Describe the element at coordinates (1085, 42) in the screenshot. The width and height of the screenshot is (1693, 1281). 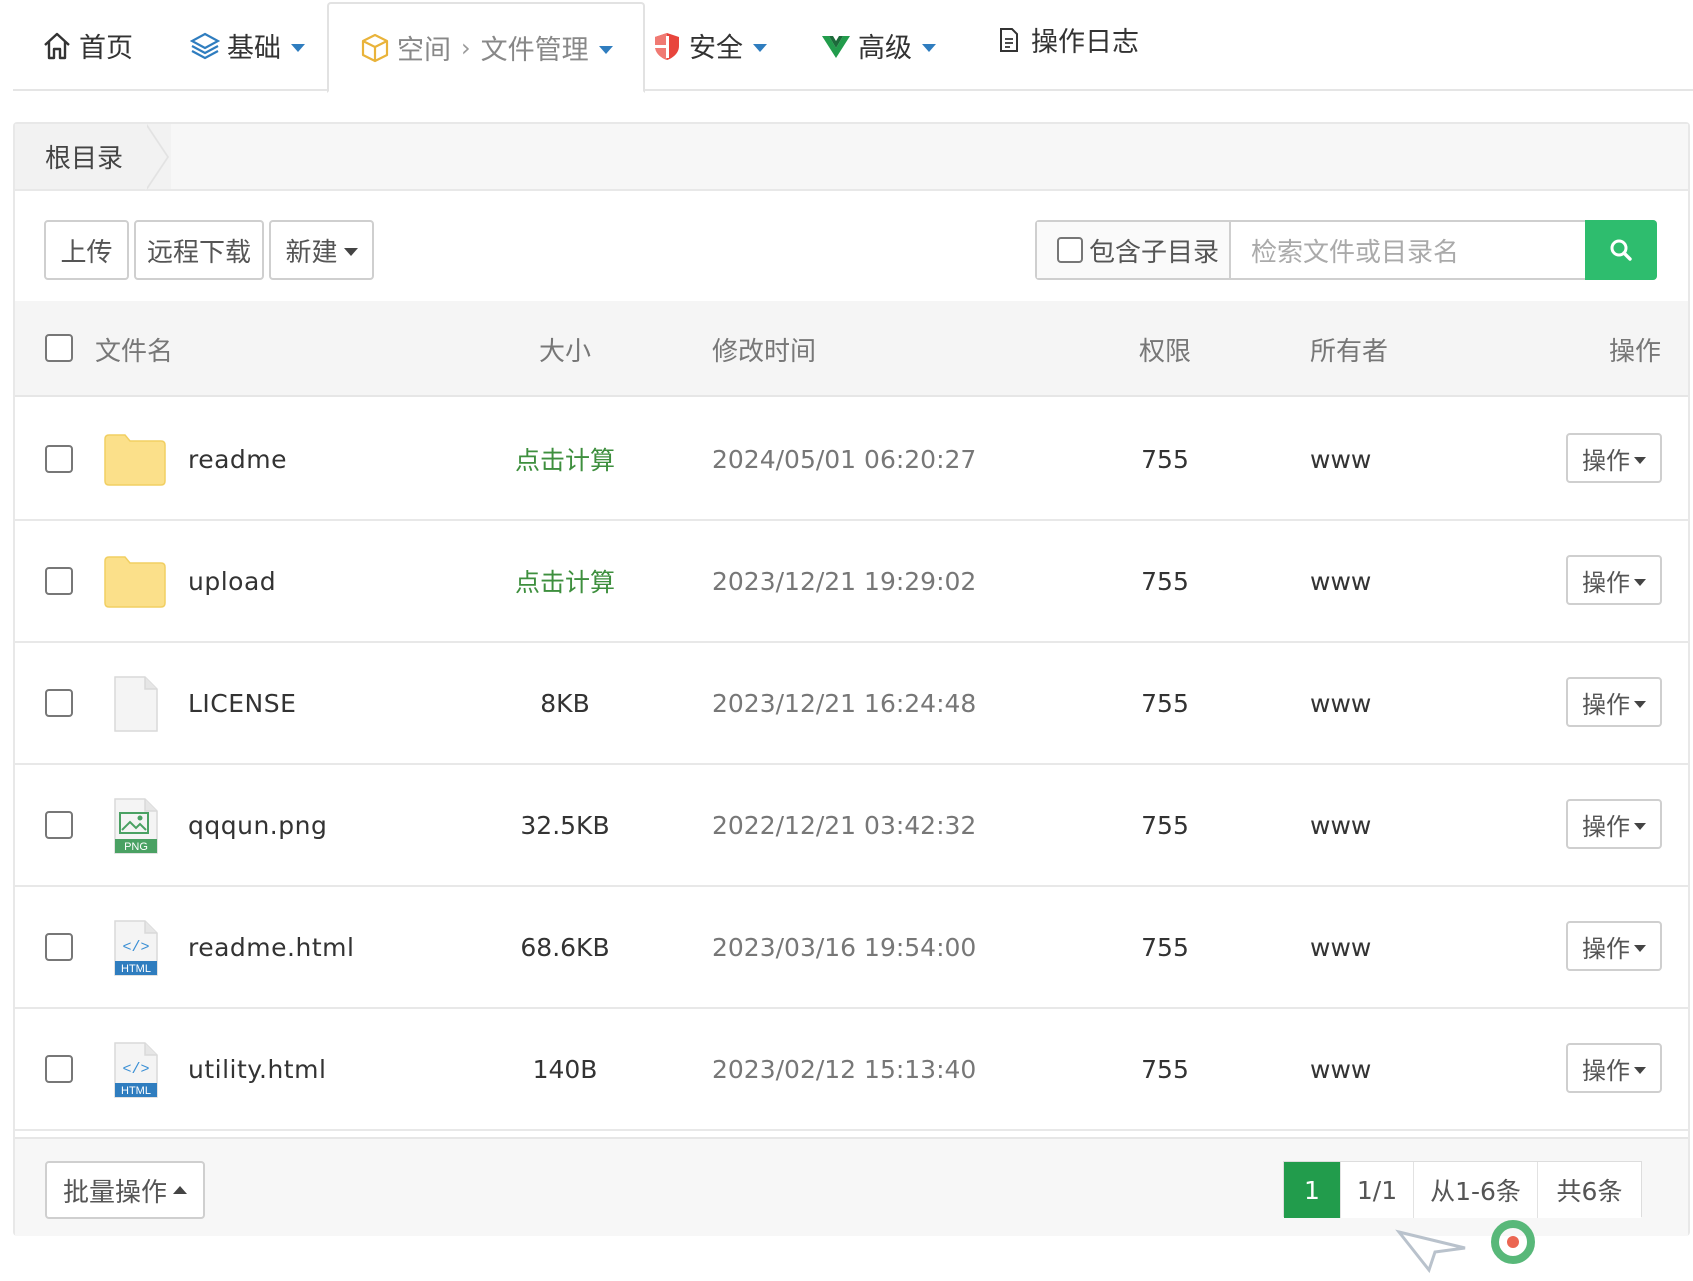
I see `nav-oplog-label: 操作日志` at that location.